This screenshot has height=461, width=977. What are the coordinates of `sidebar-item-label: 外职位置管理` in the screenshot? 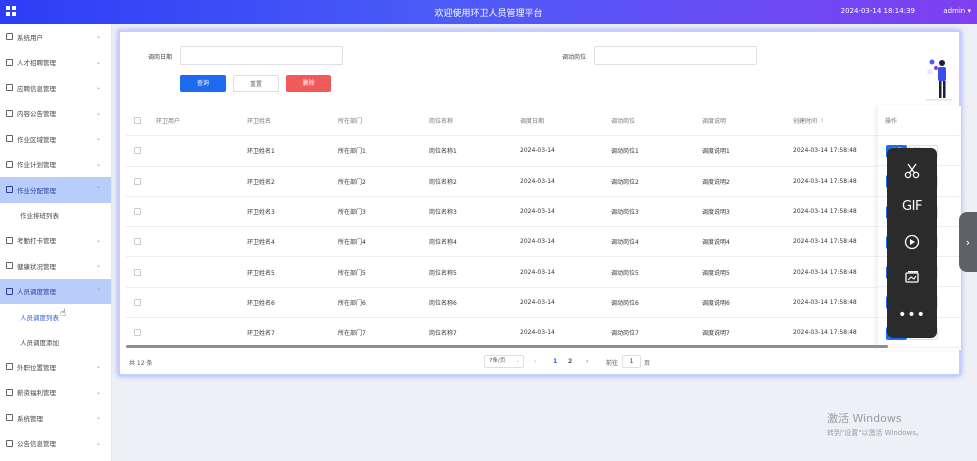 It's located at (36, 367).